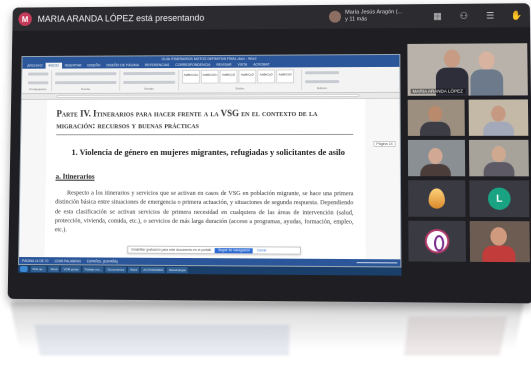 The image size is (531, 392). I want to click on style-heading-3: AaBbCcD, so click(266, 76).